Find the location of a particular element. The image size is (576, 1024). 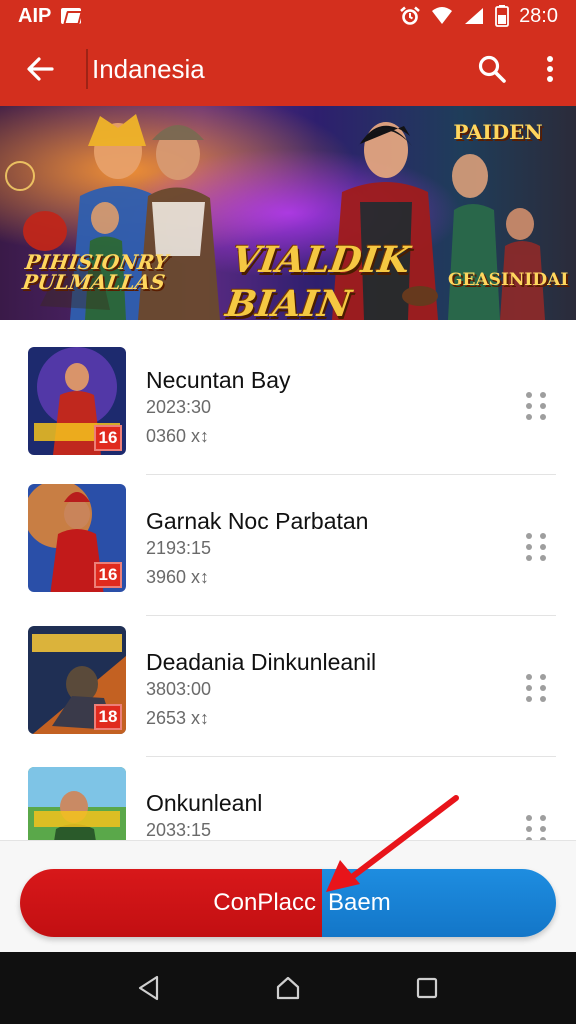

search-button is located at coordinates (492, 69).